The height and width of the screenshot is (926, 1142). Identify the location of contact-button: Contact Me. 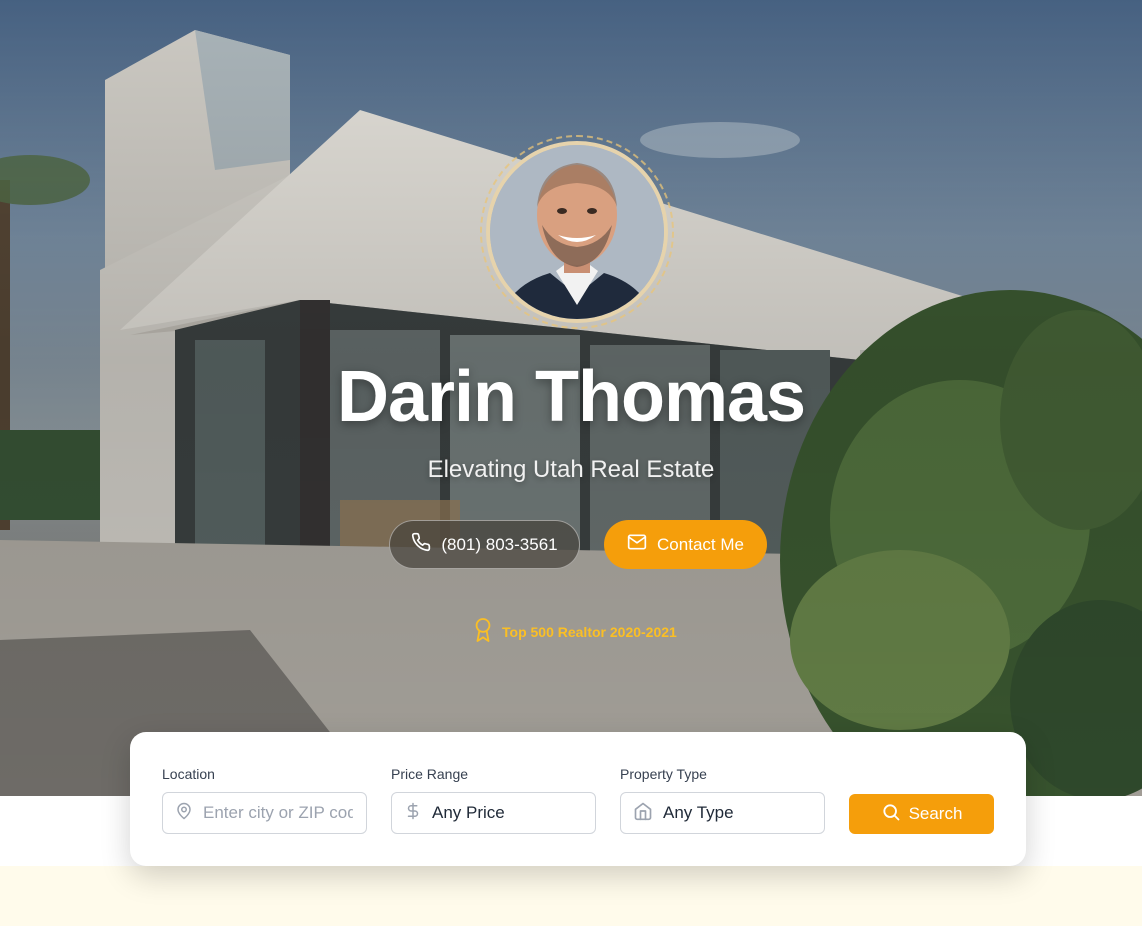
(685, 544).